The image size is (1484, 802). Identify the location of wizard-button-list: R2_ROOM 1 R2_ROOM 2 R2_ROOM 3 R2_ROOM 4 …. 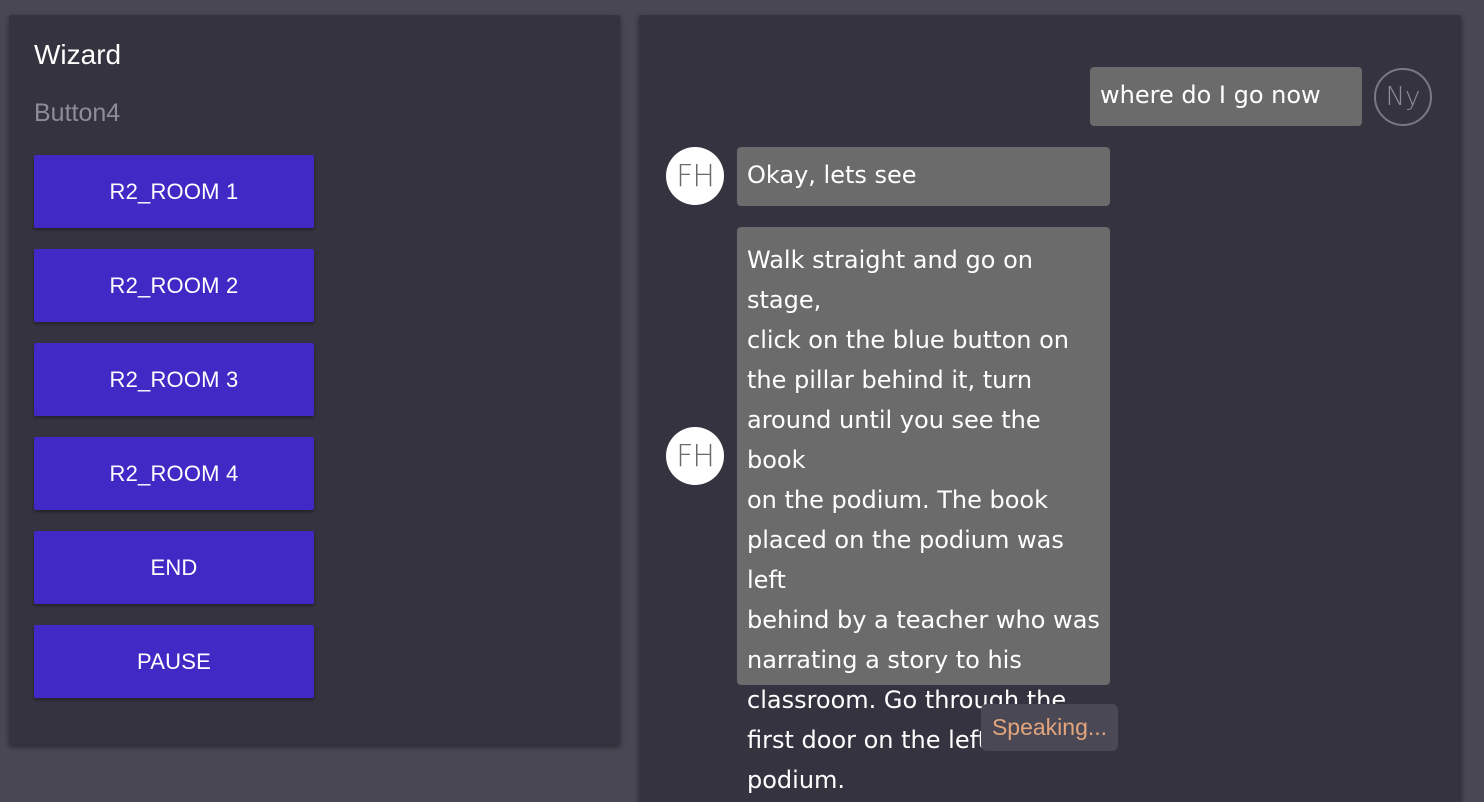
(174, 437).